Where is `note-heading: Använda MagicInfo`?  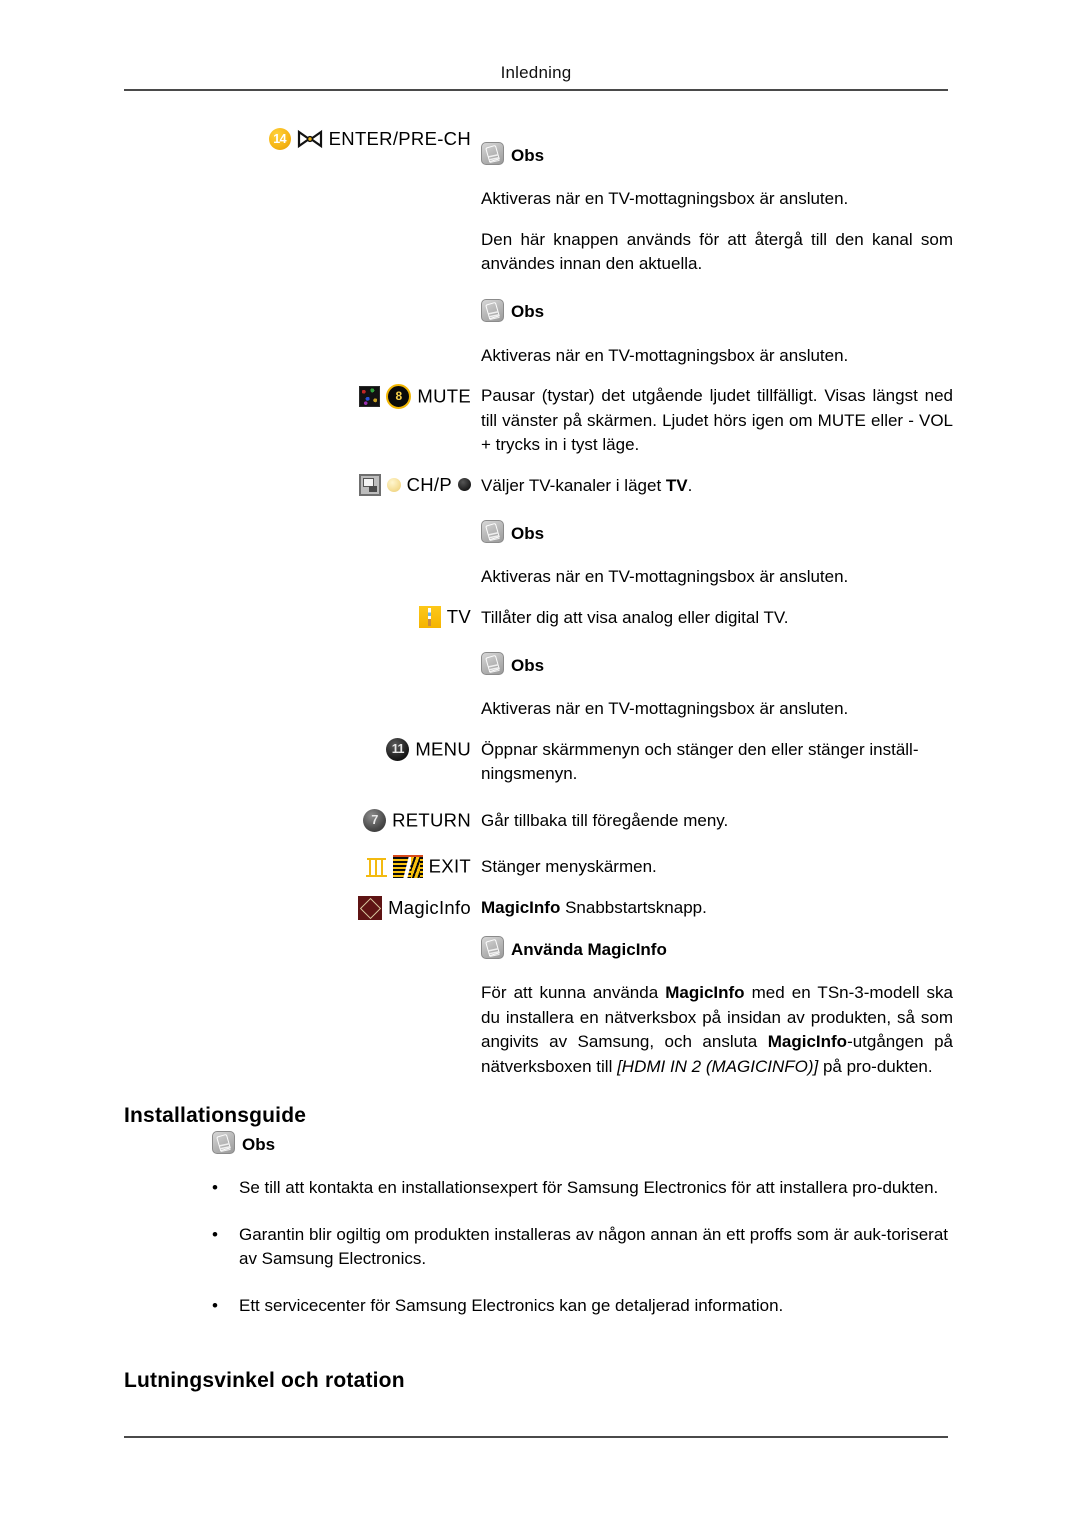
note-heading: Använda MagicInfo is located at coordinates (717, 947).